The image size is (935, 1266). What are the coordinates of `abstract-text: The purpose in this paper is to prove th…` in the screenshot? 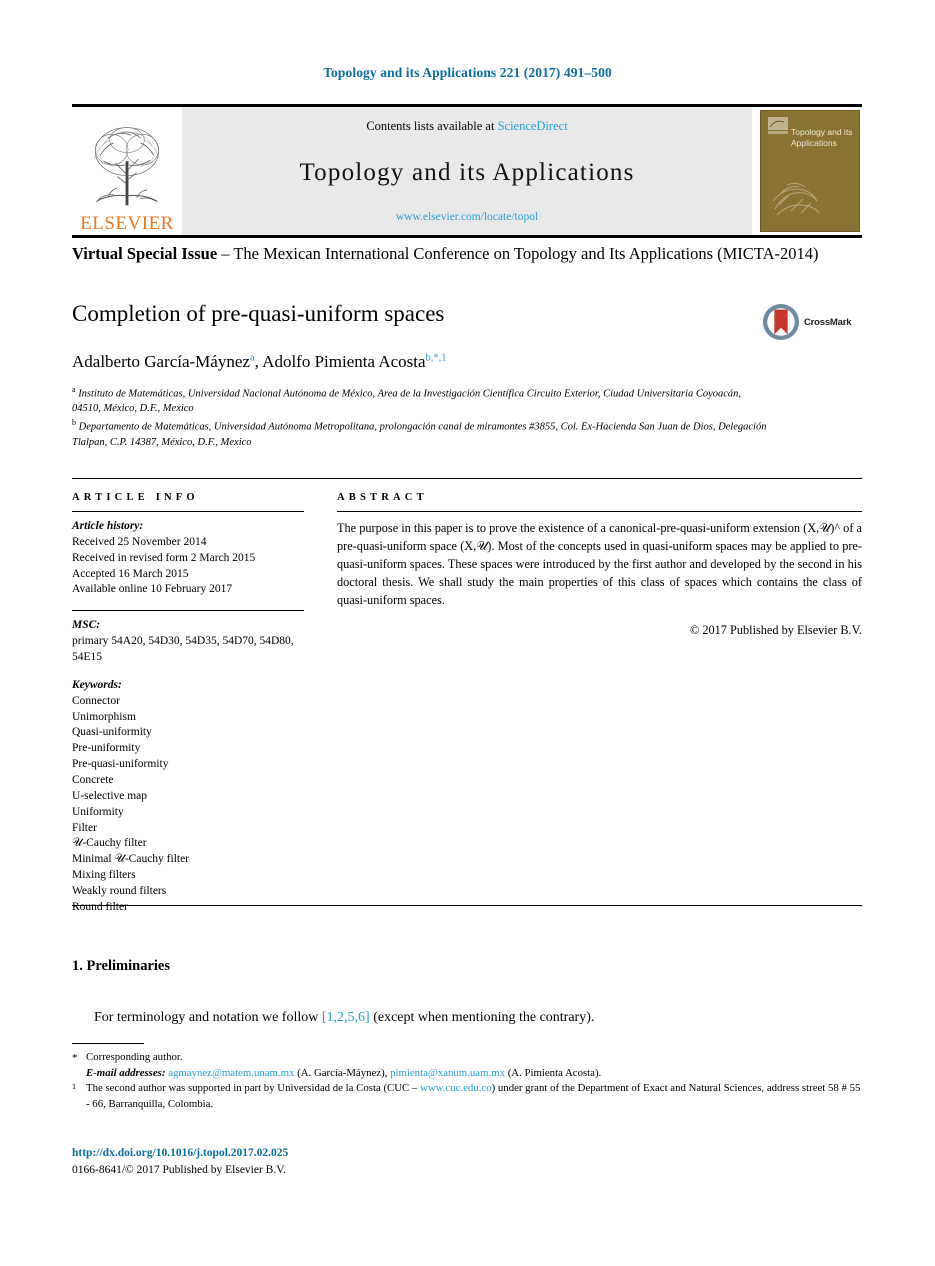 It's located at (599, 564).